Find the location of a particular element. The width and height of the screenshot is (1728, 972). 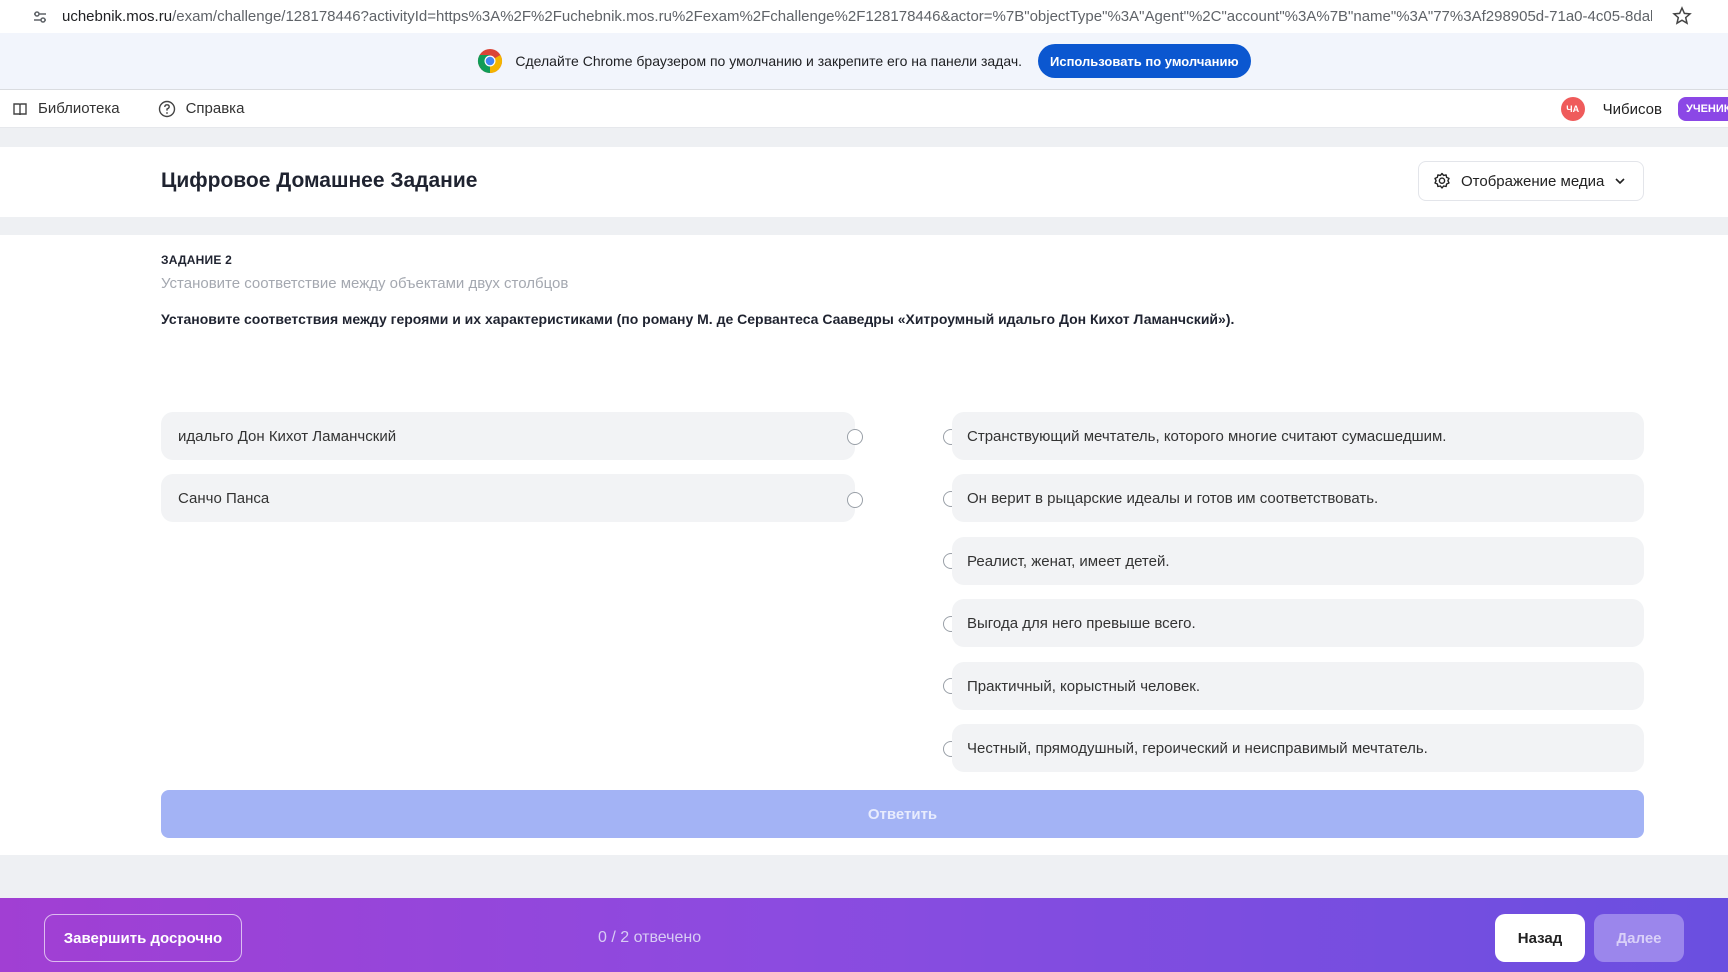

next-button: Далее is located at coordinates (1639, 938).